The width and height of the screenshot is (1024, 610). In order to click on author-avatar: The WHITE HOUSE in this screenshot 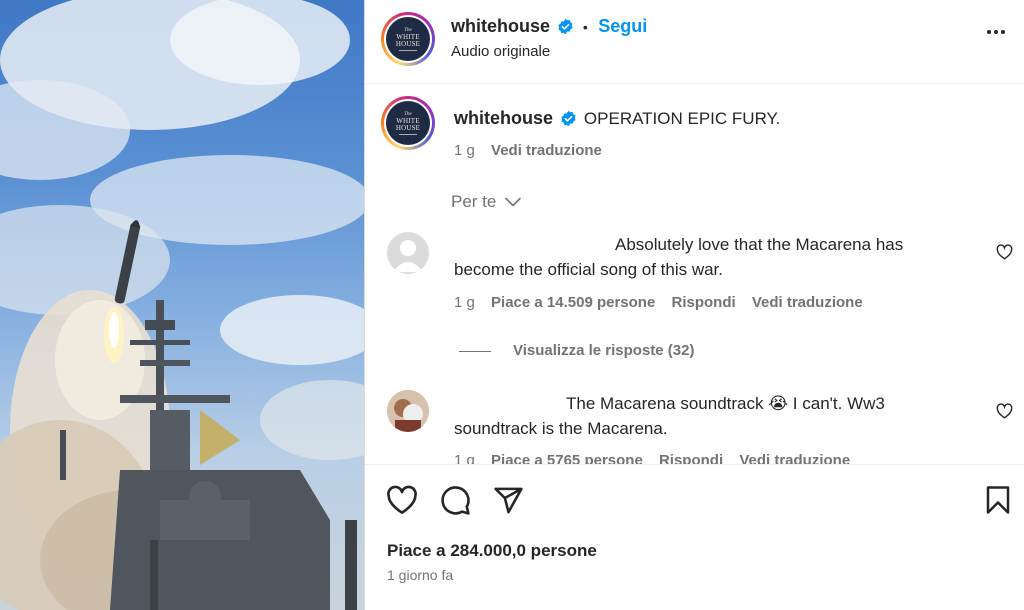, I will do `click(408, 39)`.